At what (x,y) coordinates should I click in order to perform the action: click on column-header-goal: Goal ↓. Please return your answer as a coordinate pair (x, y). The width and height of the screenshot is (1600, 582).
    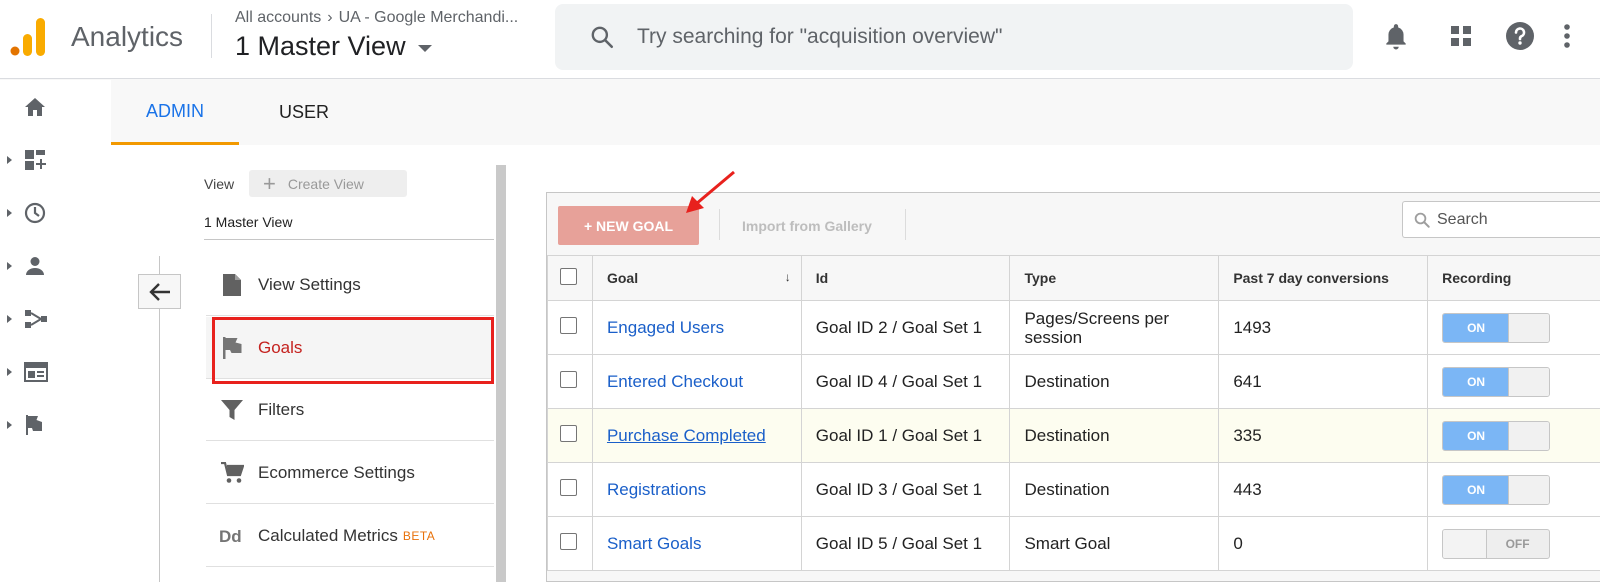
    Looking at the image, I should click on (696, 278).